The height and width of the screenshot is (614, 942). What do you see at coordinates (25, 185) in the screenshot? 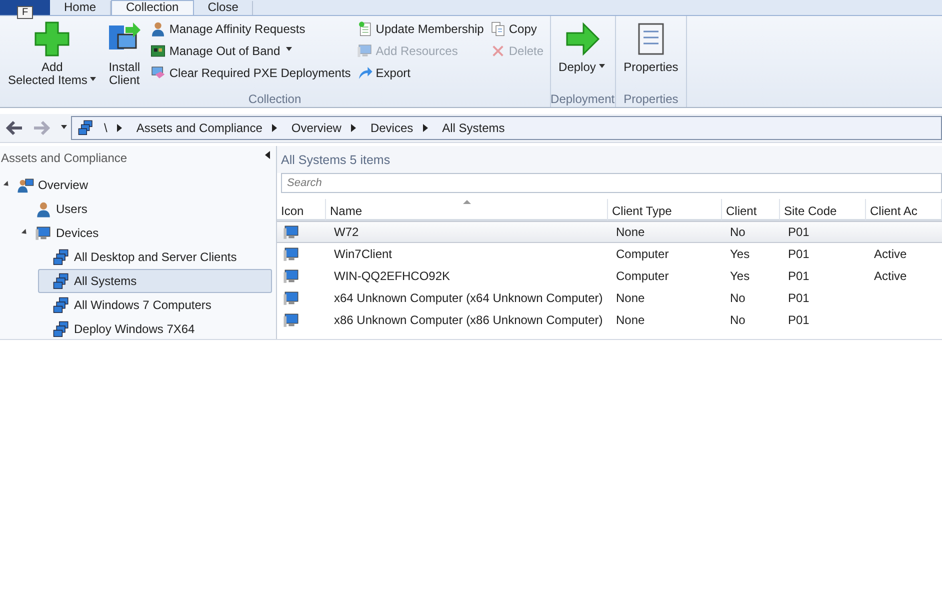
I see `people-computer-icon` at bounding box center [25, 185].